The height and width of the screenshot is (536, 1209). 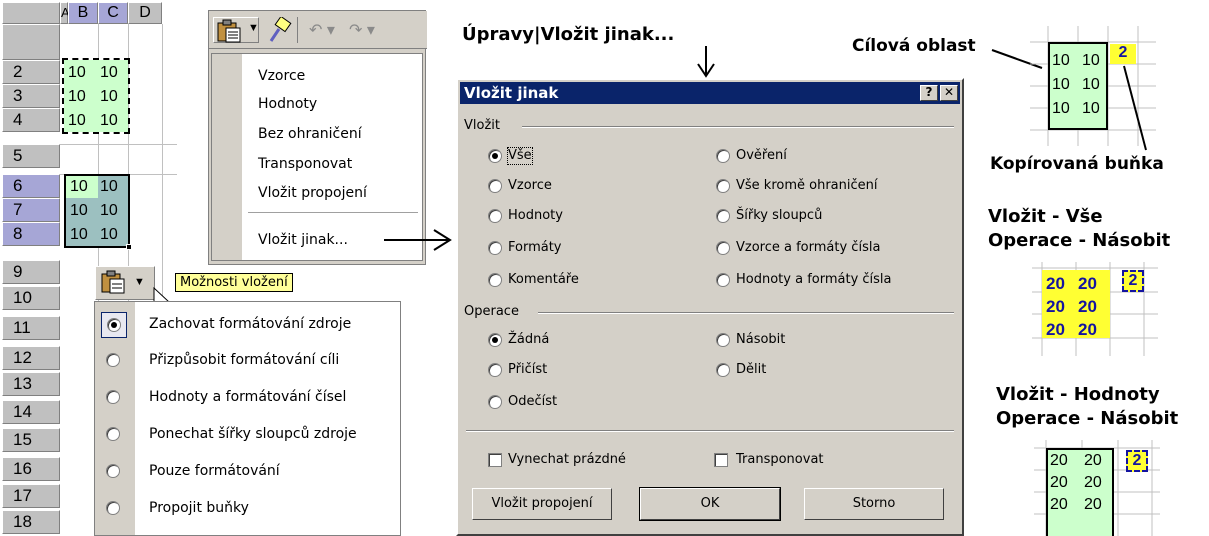 I want to click on target-area-label: Cílová oblast, so click(x=914, y=46).